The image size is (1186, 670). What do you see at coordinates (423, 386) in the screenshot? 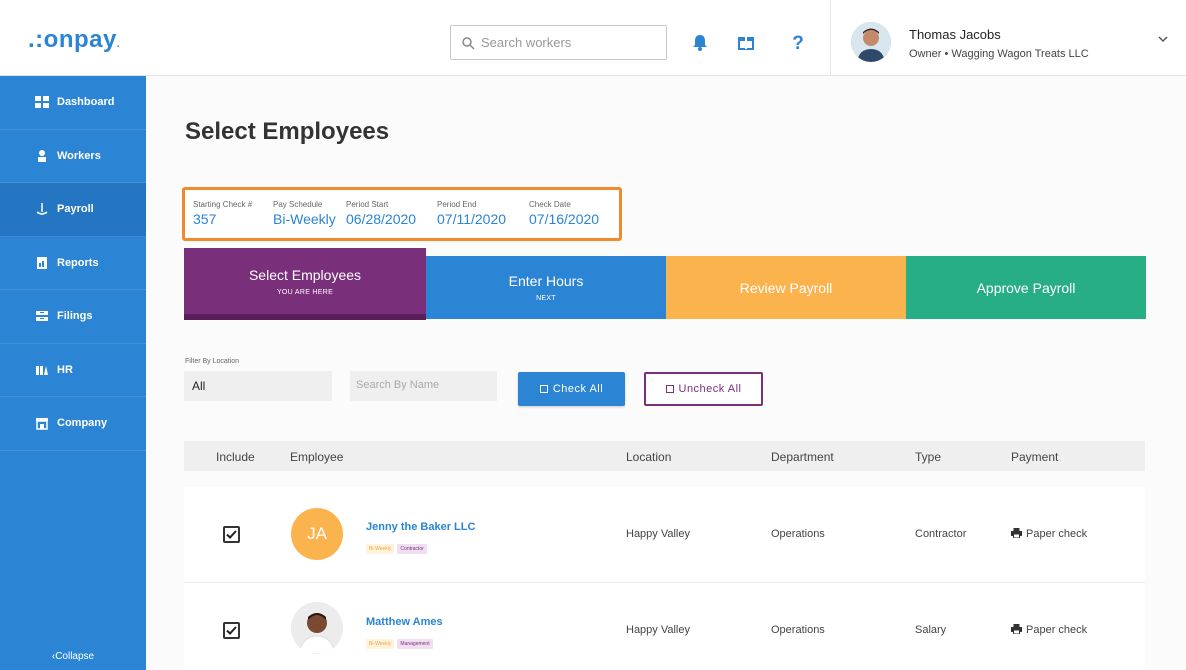
I see `search-by-name-input: Search By Name` at bounding box center [423, 386].